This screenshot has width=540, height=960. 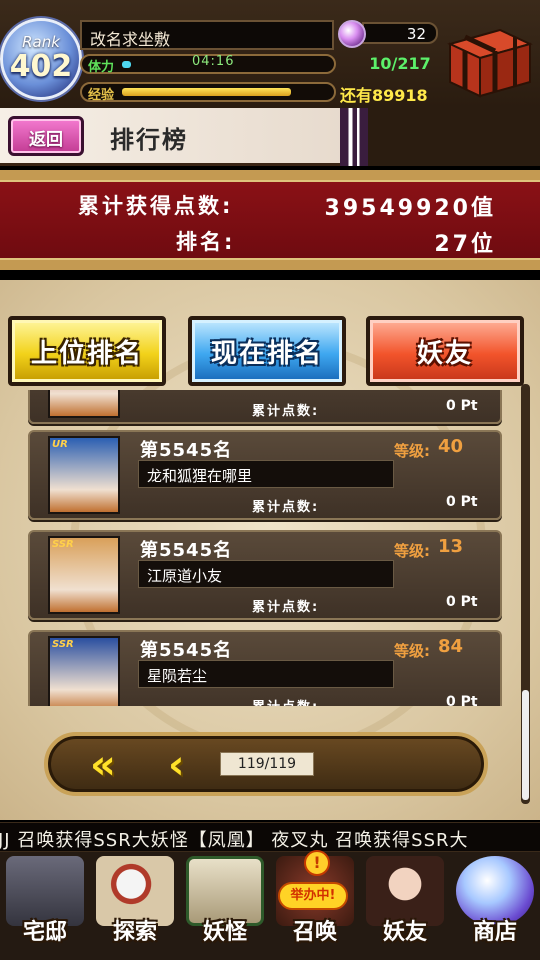 I want to click on stamina-bar: 体力 04:16, so click(x=208, y=64).